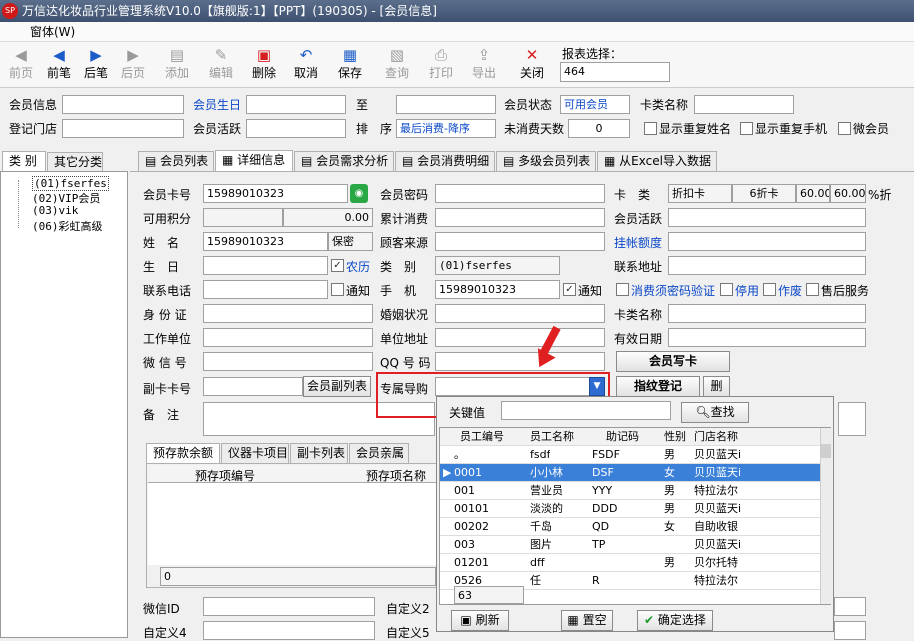 The image size is (914, 641). What do you see at coordinates (24, 161) in the screenshot?
I see `tab-category: 类 别` at bounding box center [24, 161].